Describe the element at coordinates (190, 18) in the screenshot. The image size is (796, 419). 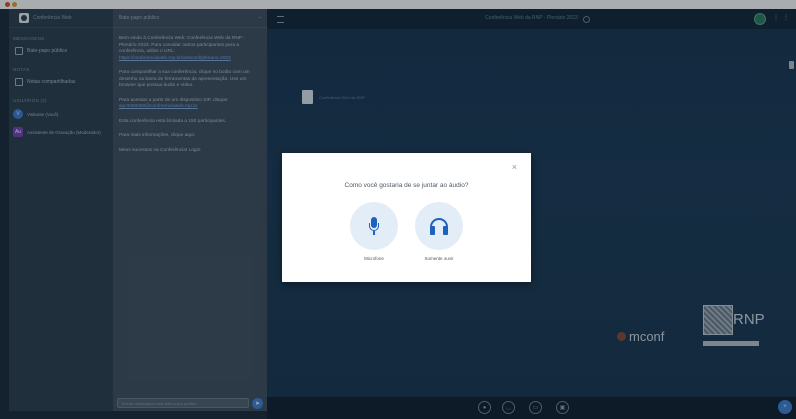
I see `chat-header: Bate-papo público –` at that location.